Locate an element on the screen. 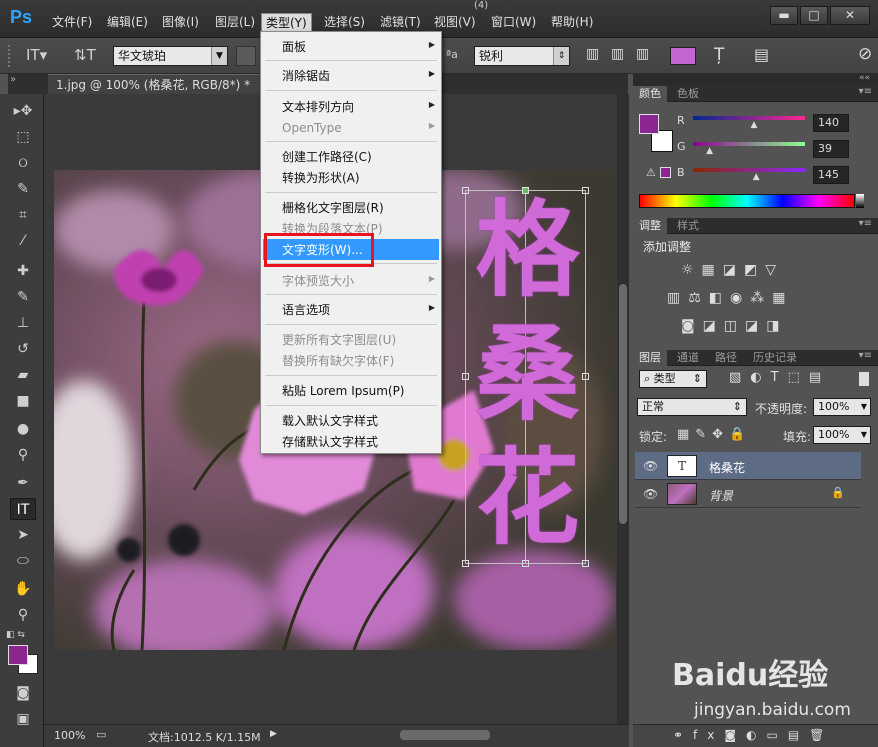 Image resolution: width=878 pixels, height=747 pixels. path-select-tool-icon: ➤ is located at coordinates (23, 535).